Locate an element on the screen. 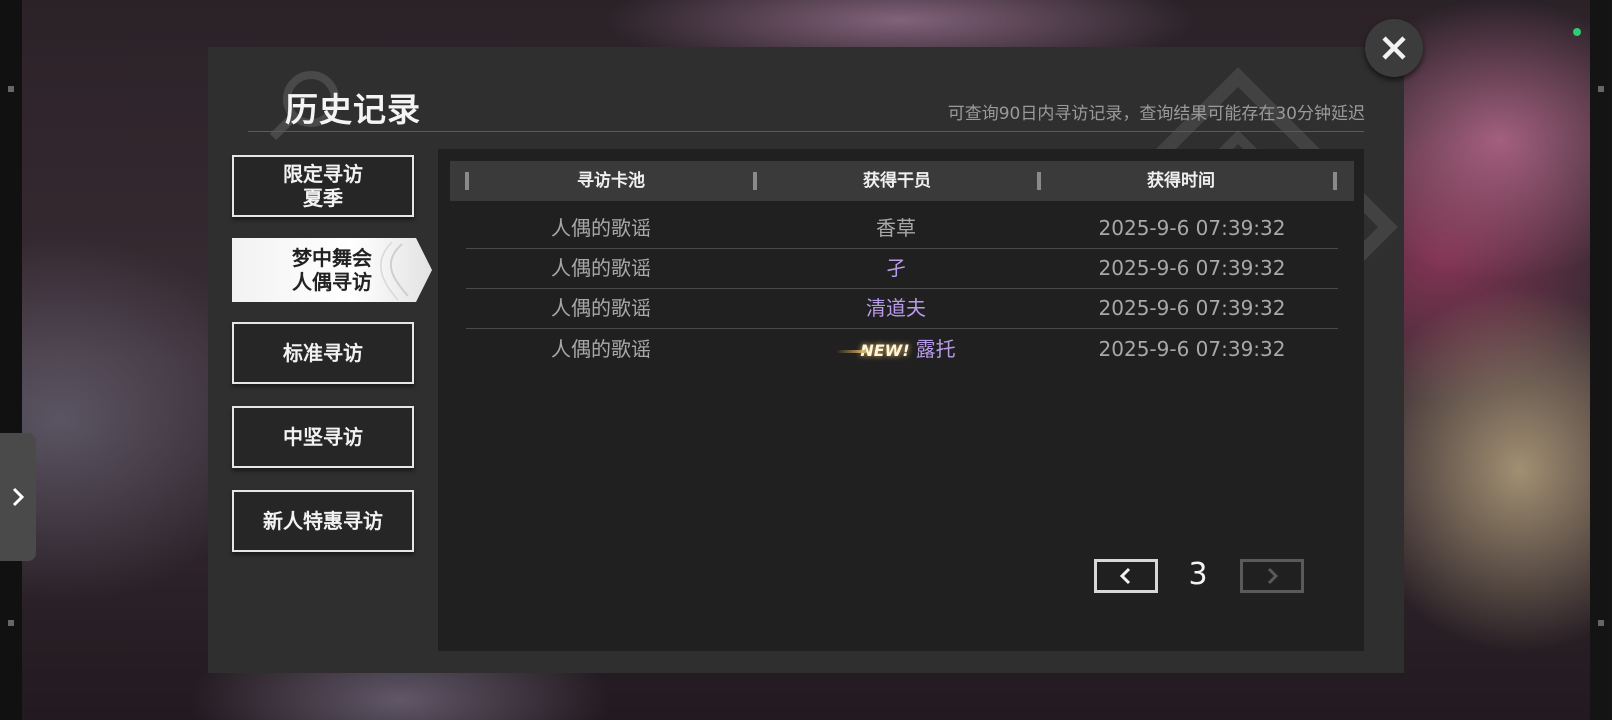 This screenshot has height=720, width=1612. tab-dream-ball-doll: 梦中舞会 人偶寻访 is located at coordinates (332, 270).